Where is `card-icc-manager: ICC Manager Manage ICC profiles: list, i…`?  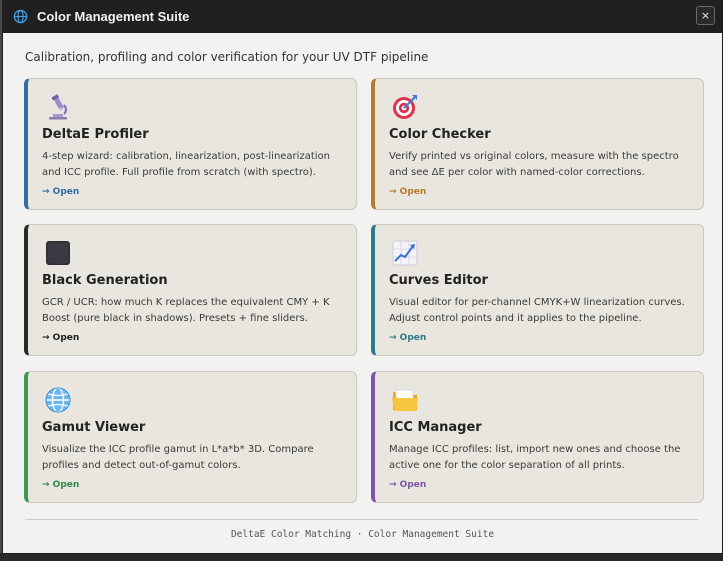
card-icc-manager: ICC Manager Manage ICC profiles: list, i… is located at coordinates (537, 437).